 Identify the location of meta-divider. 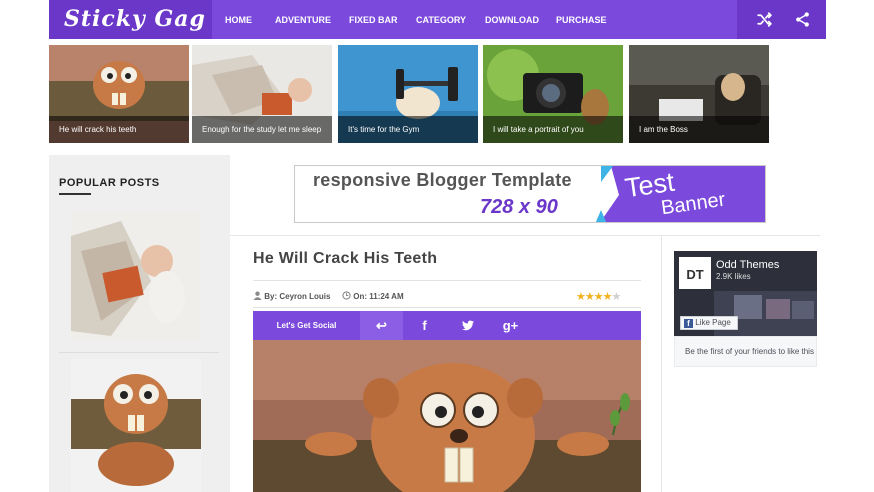
(447, 307).